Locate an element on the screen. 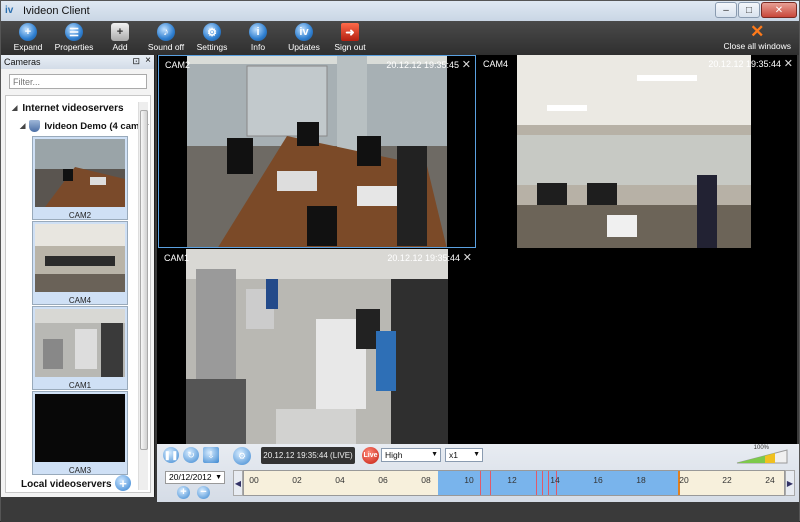  pin-icon: ⊡ is located at coordinates (136, 61).